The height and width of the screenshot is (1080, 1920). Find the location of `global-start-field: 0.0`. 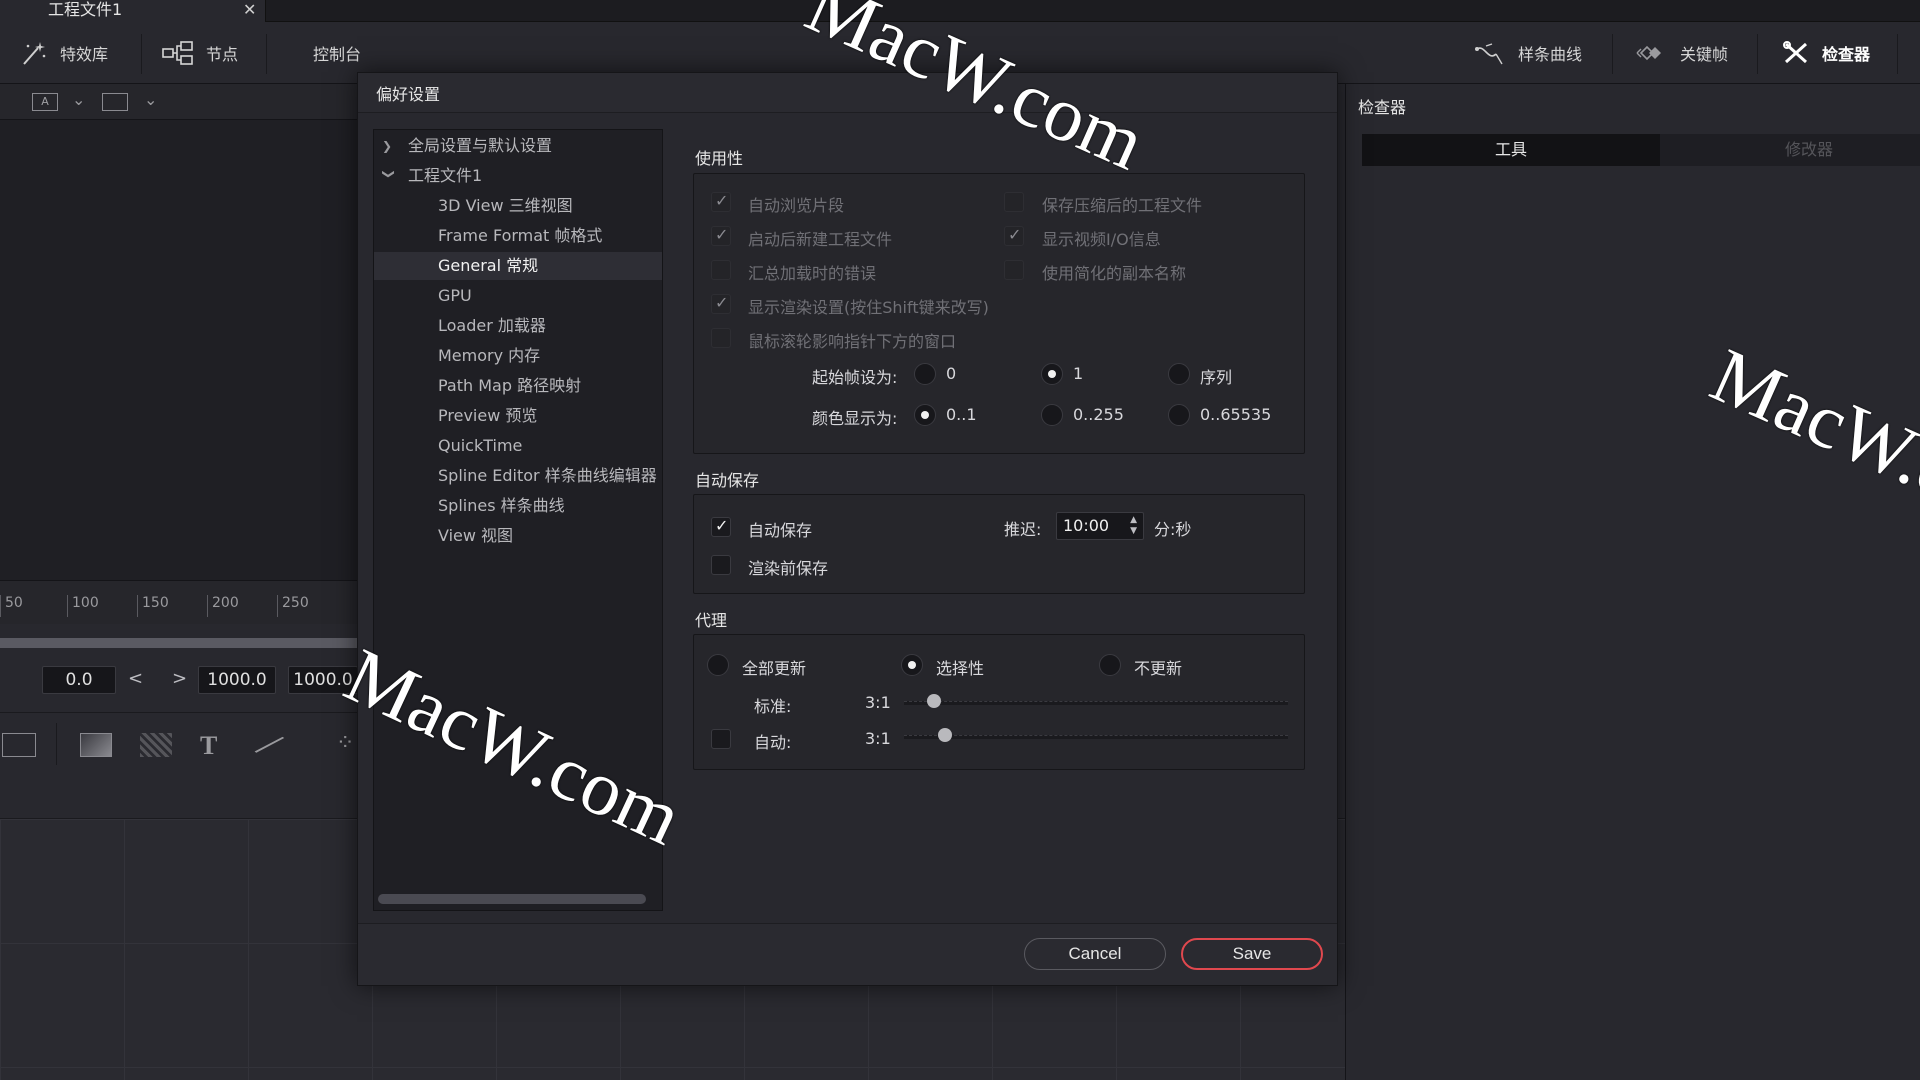

global-start-field: 0.0 is located at coordinates (79, 680).